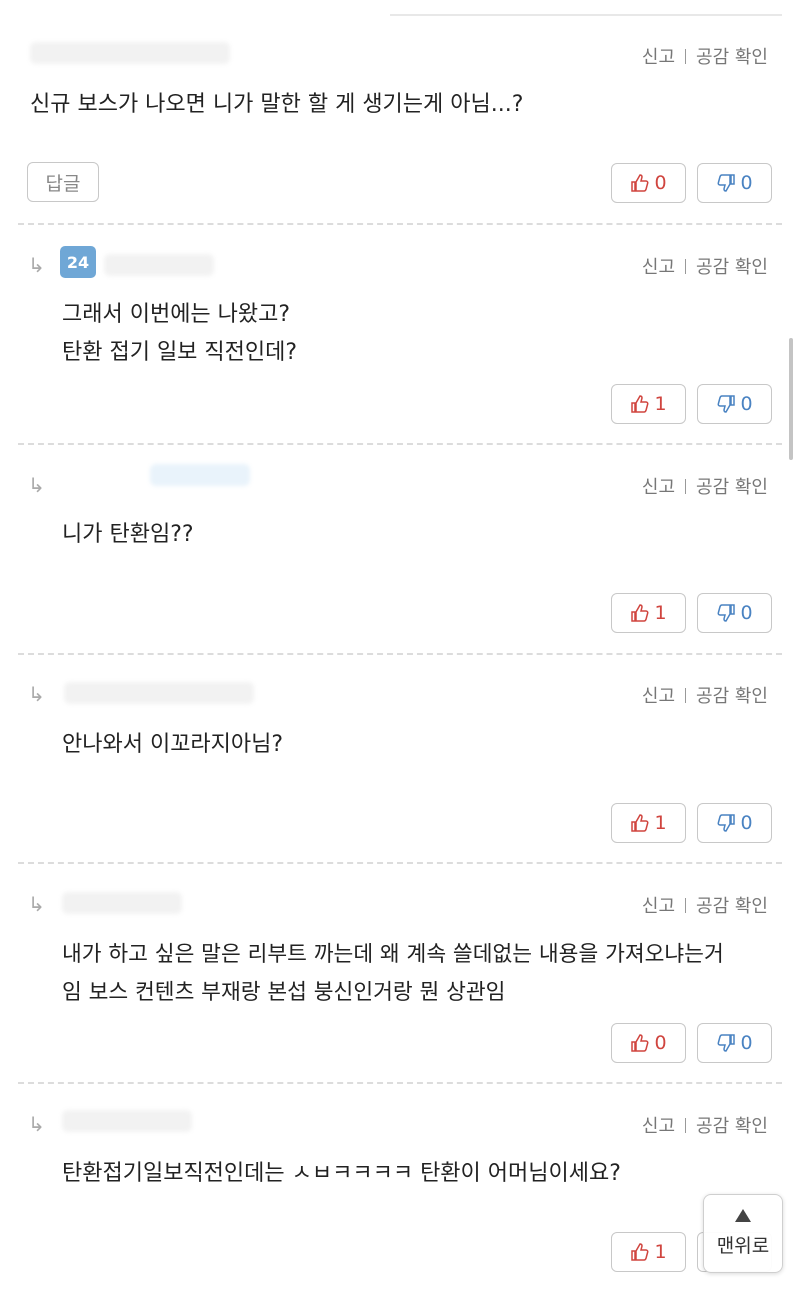  What do you see at coordinates (743, 1233) in the screenshot?
I see `scroll-to-top-button: 맨위로` at bounding box center [743, 1233].